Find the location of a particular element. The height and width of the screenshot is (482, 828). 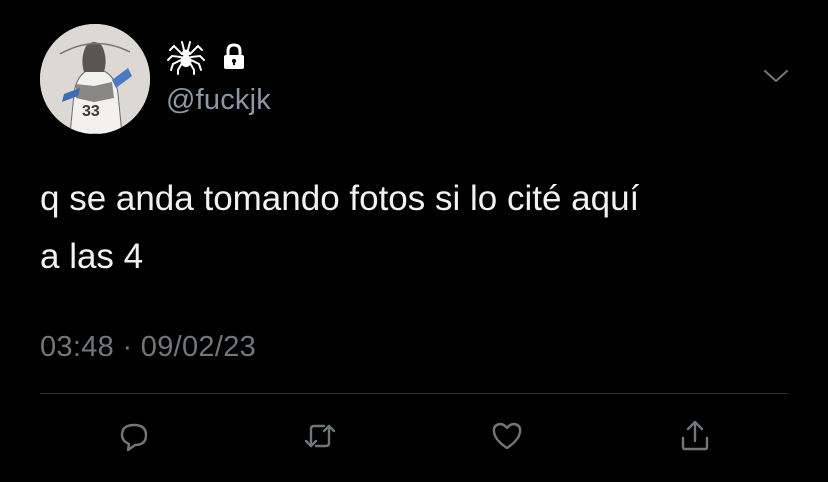

chevron-down-icon is located at coordinates (776, 76).